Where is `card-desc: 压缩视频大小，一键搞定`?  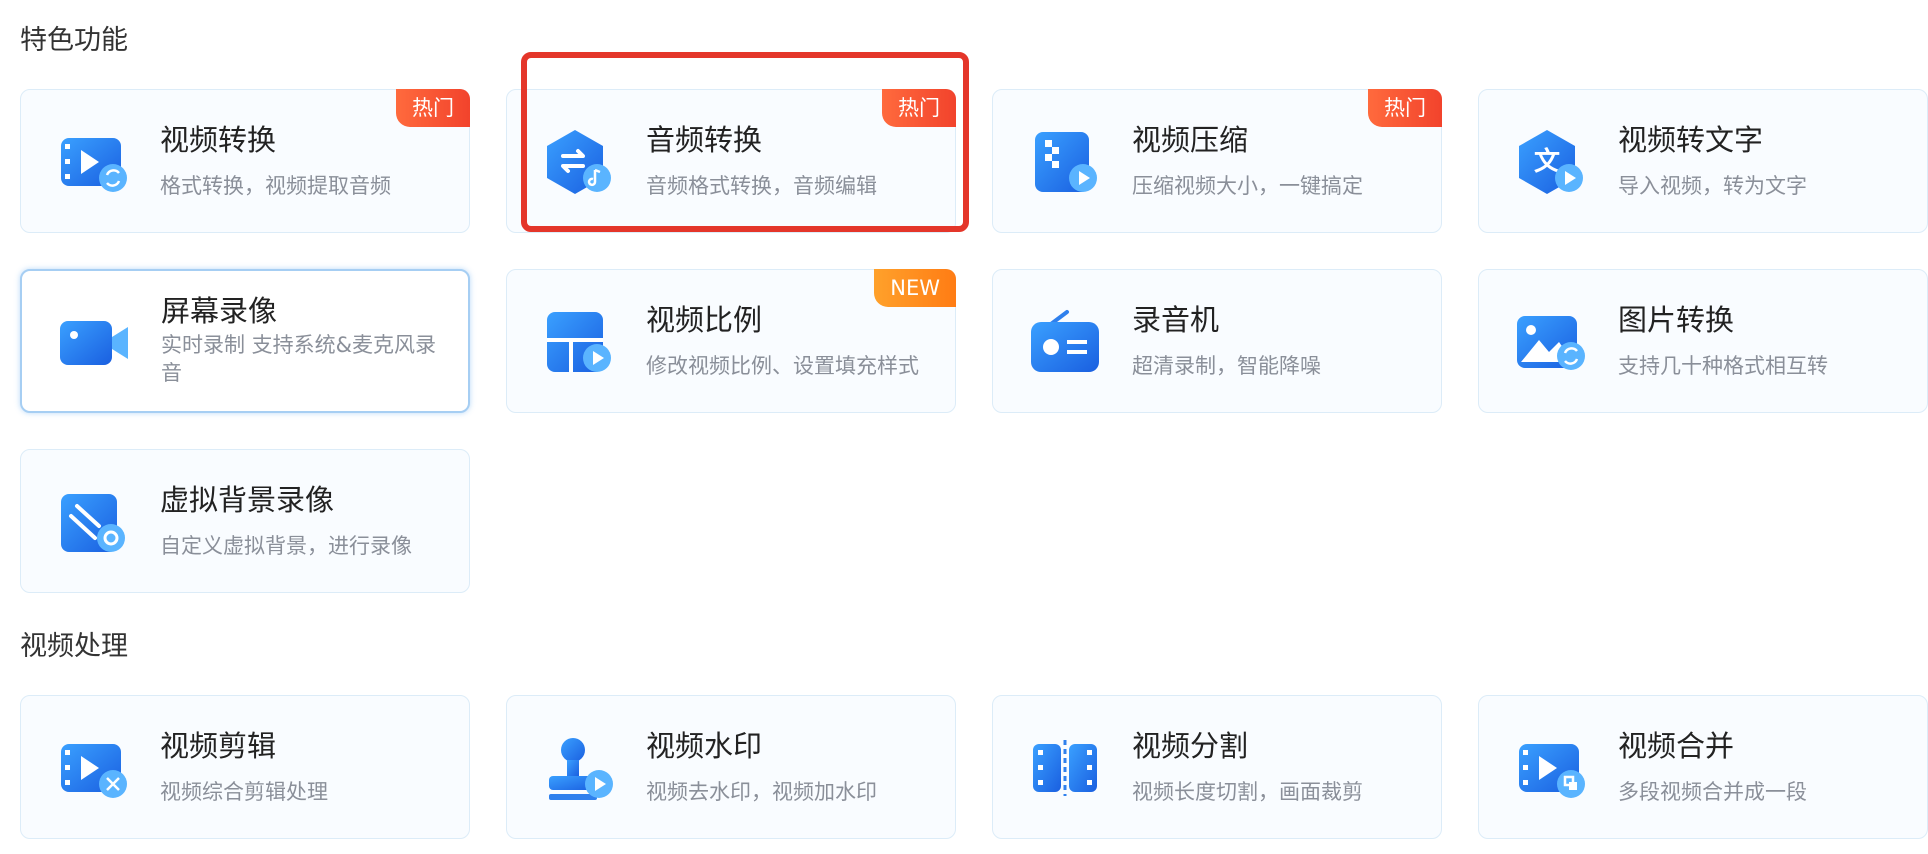 card-desc: 压缩视频大小，一键搞定 is located at coordinates (1247, 186).